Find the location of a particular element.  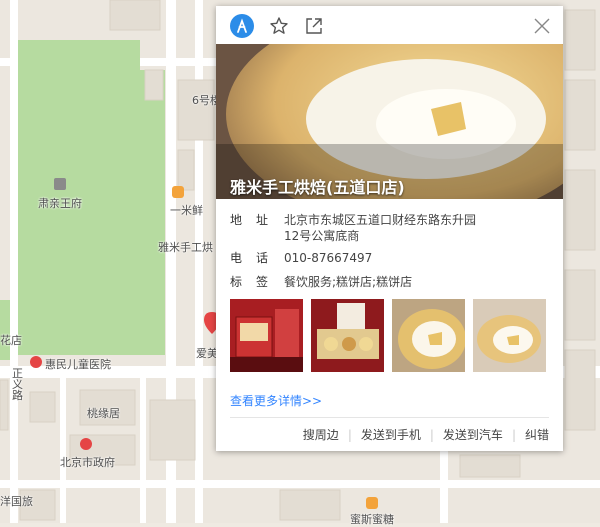

divider is located at coordinates (389, 417).